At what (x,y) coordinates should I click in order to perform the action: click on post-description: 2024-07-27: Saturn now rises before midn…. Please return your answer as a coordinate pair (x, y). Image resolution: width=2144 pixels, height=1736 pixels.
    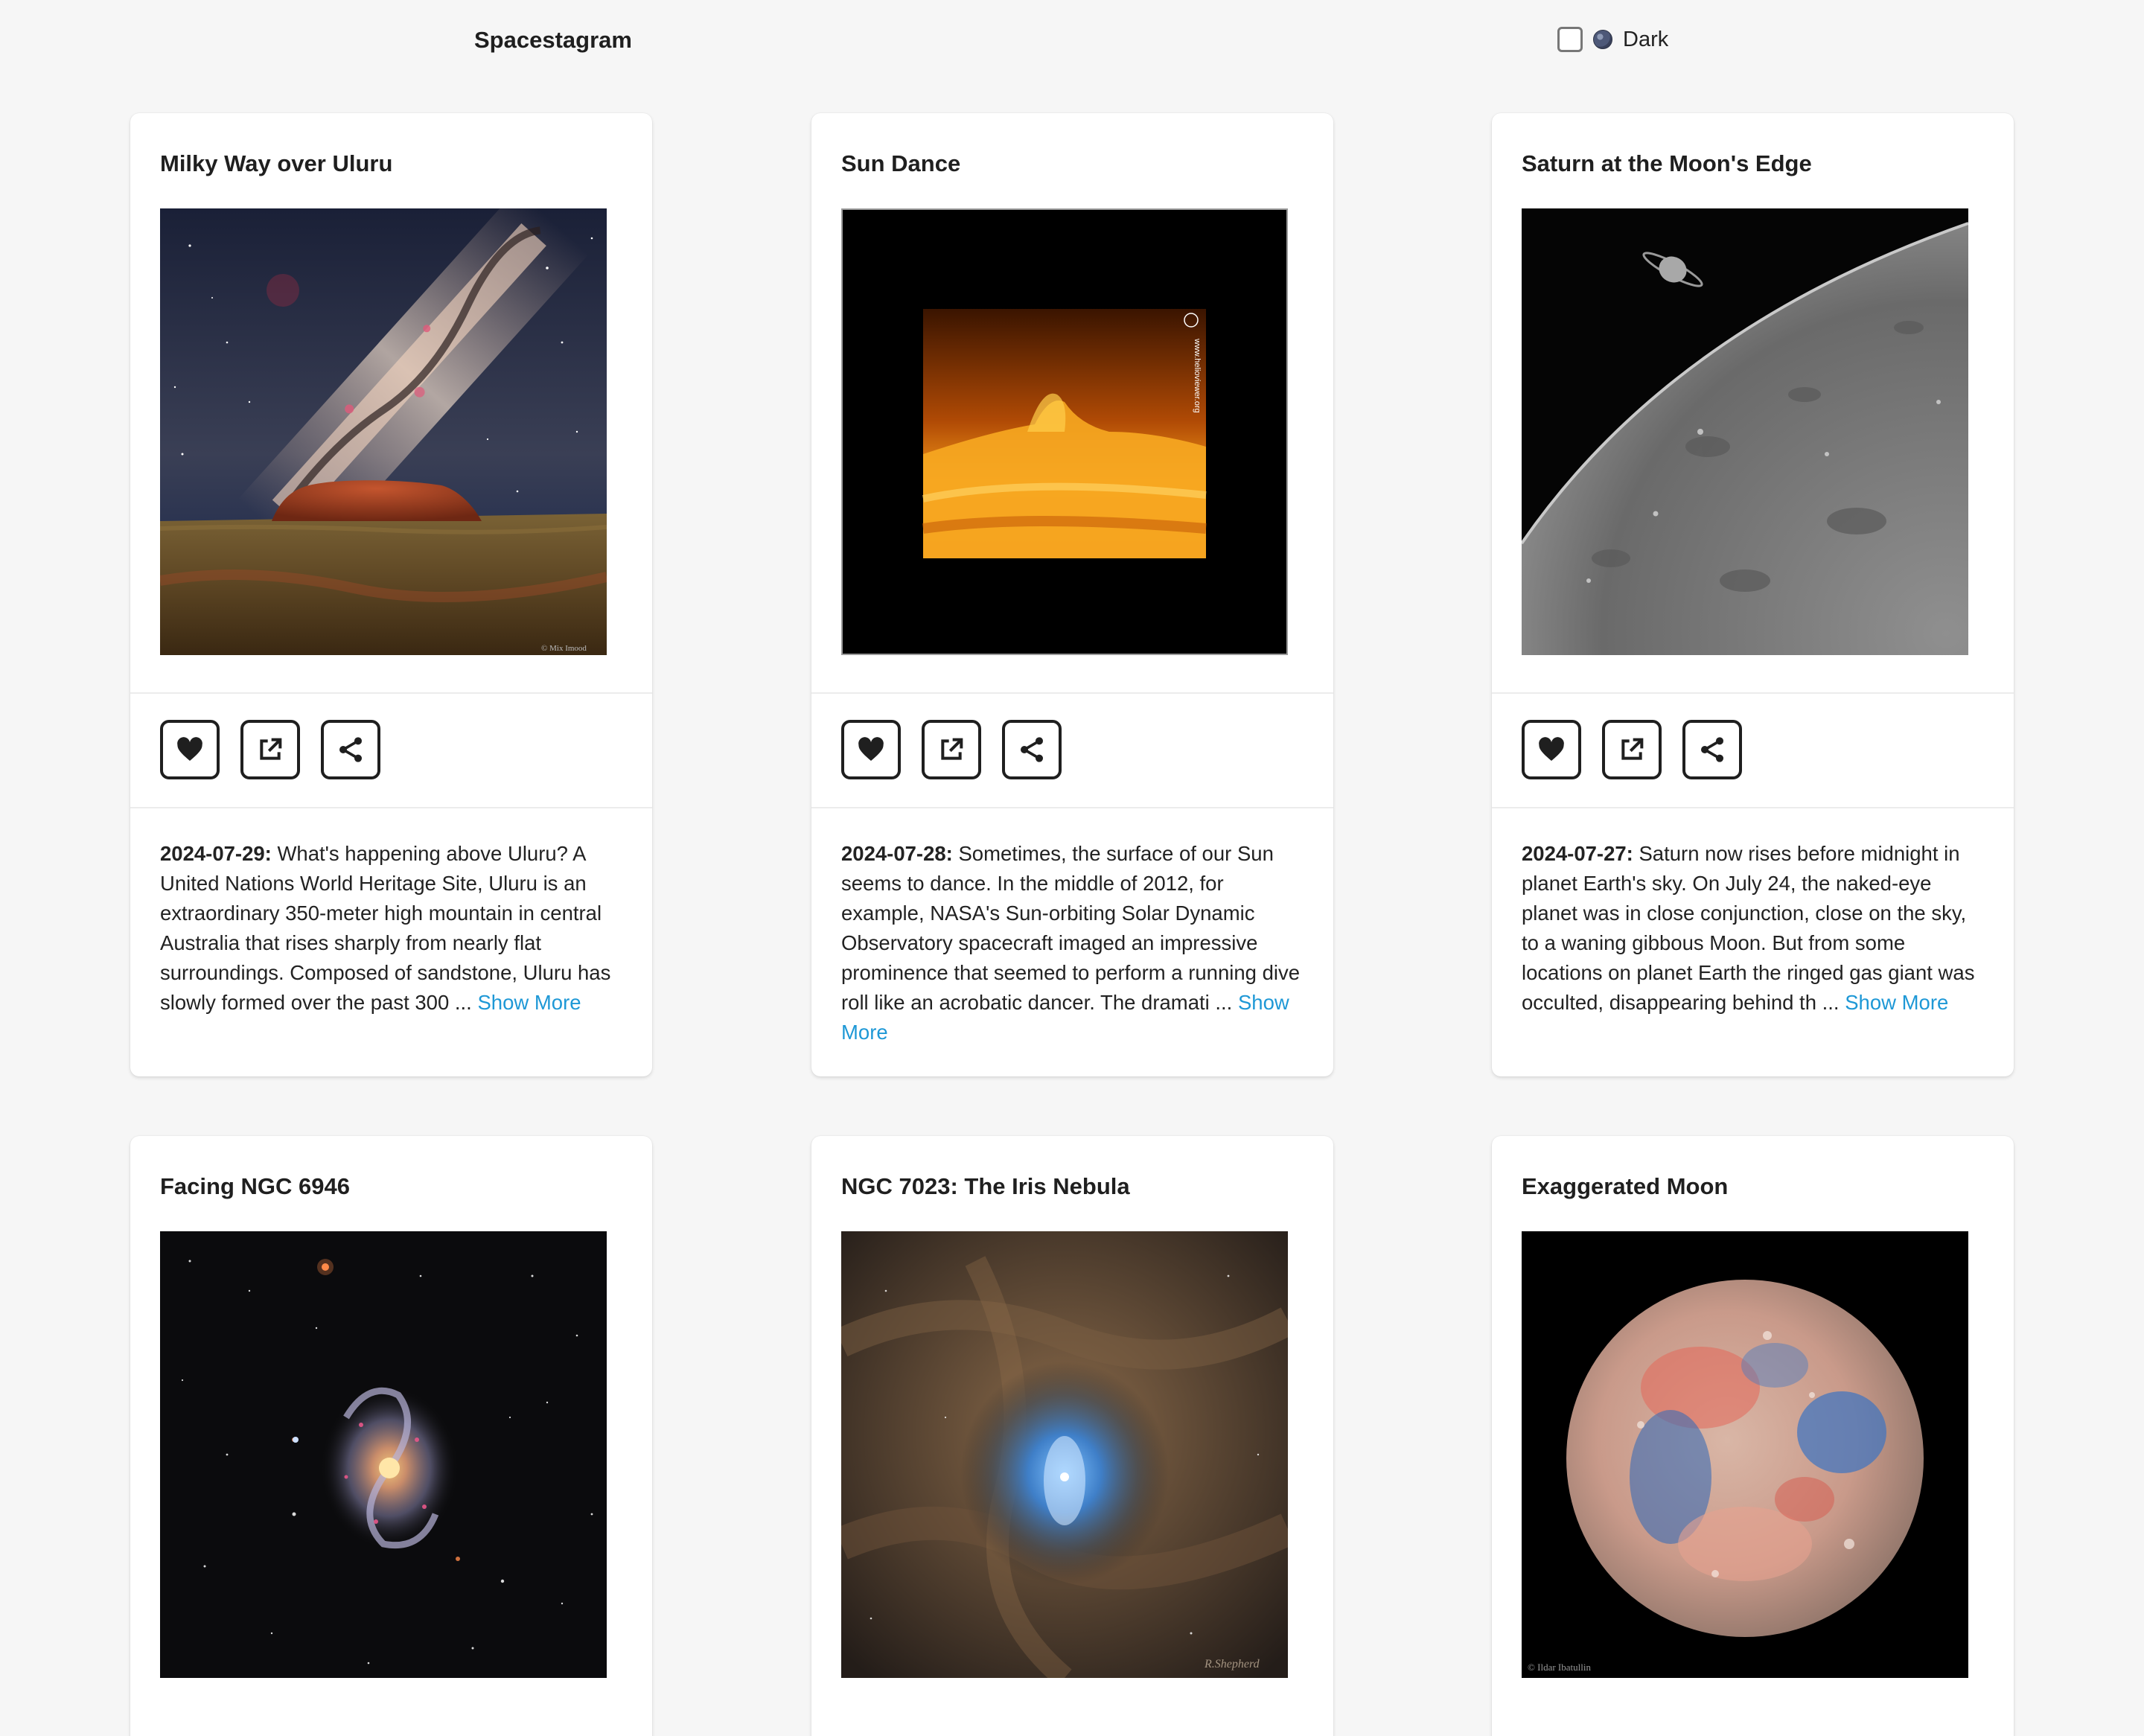
    Looking at the image, I should click on (1755, 928).